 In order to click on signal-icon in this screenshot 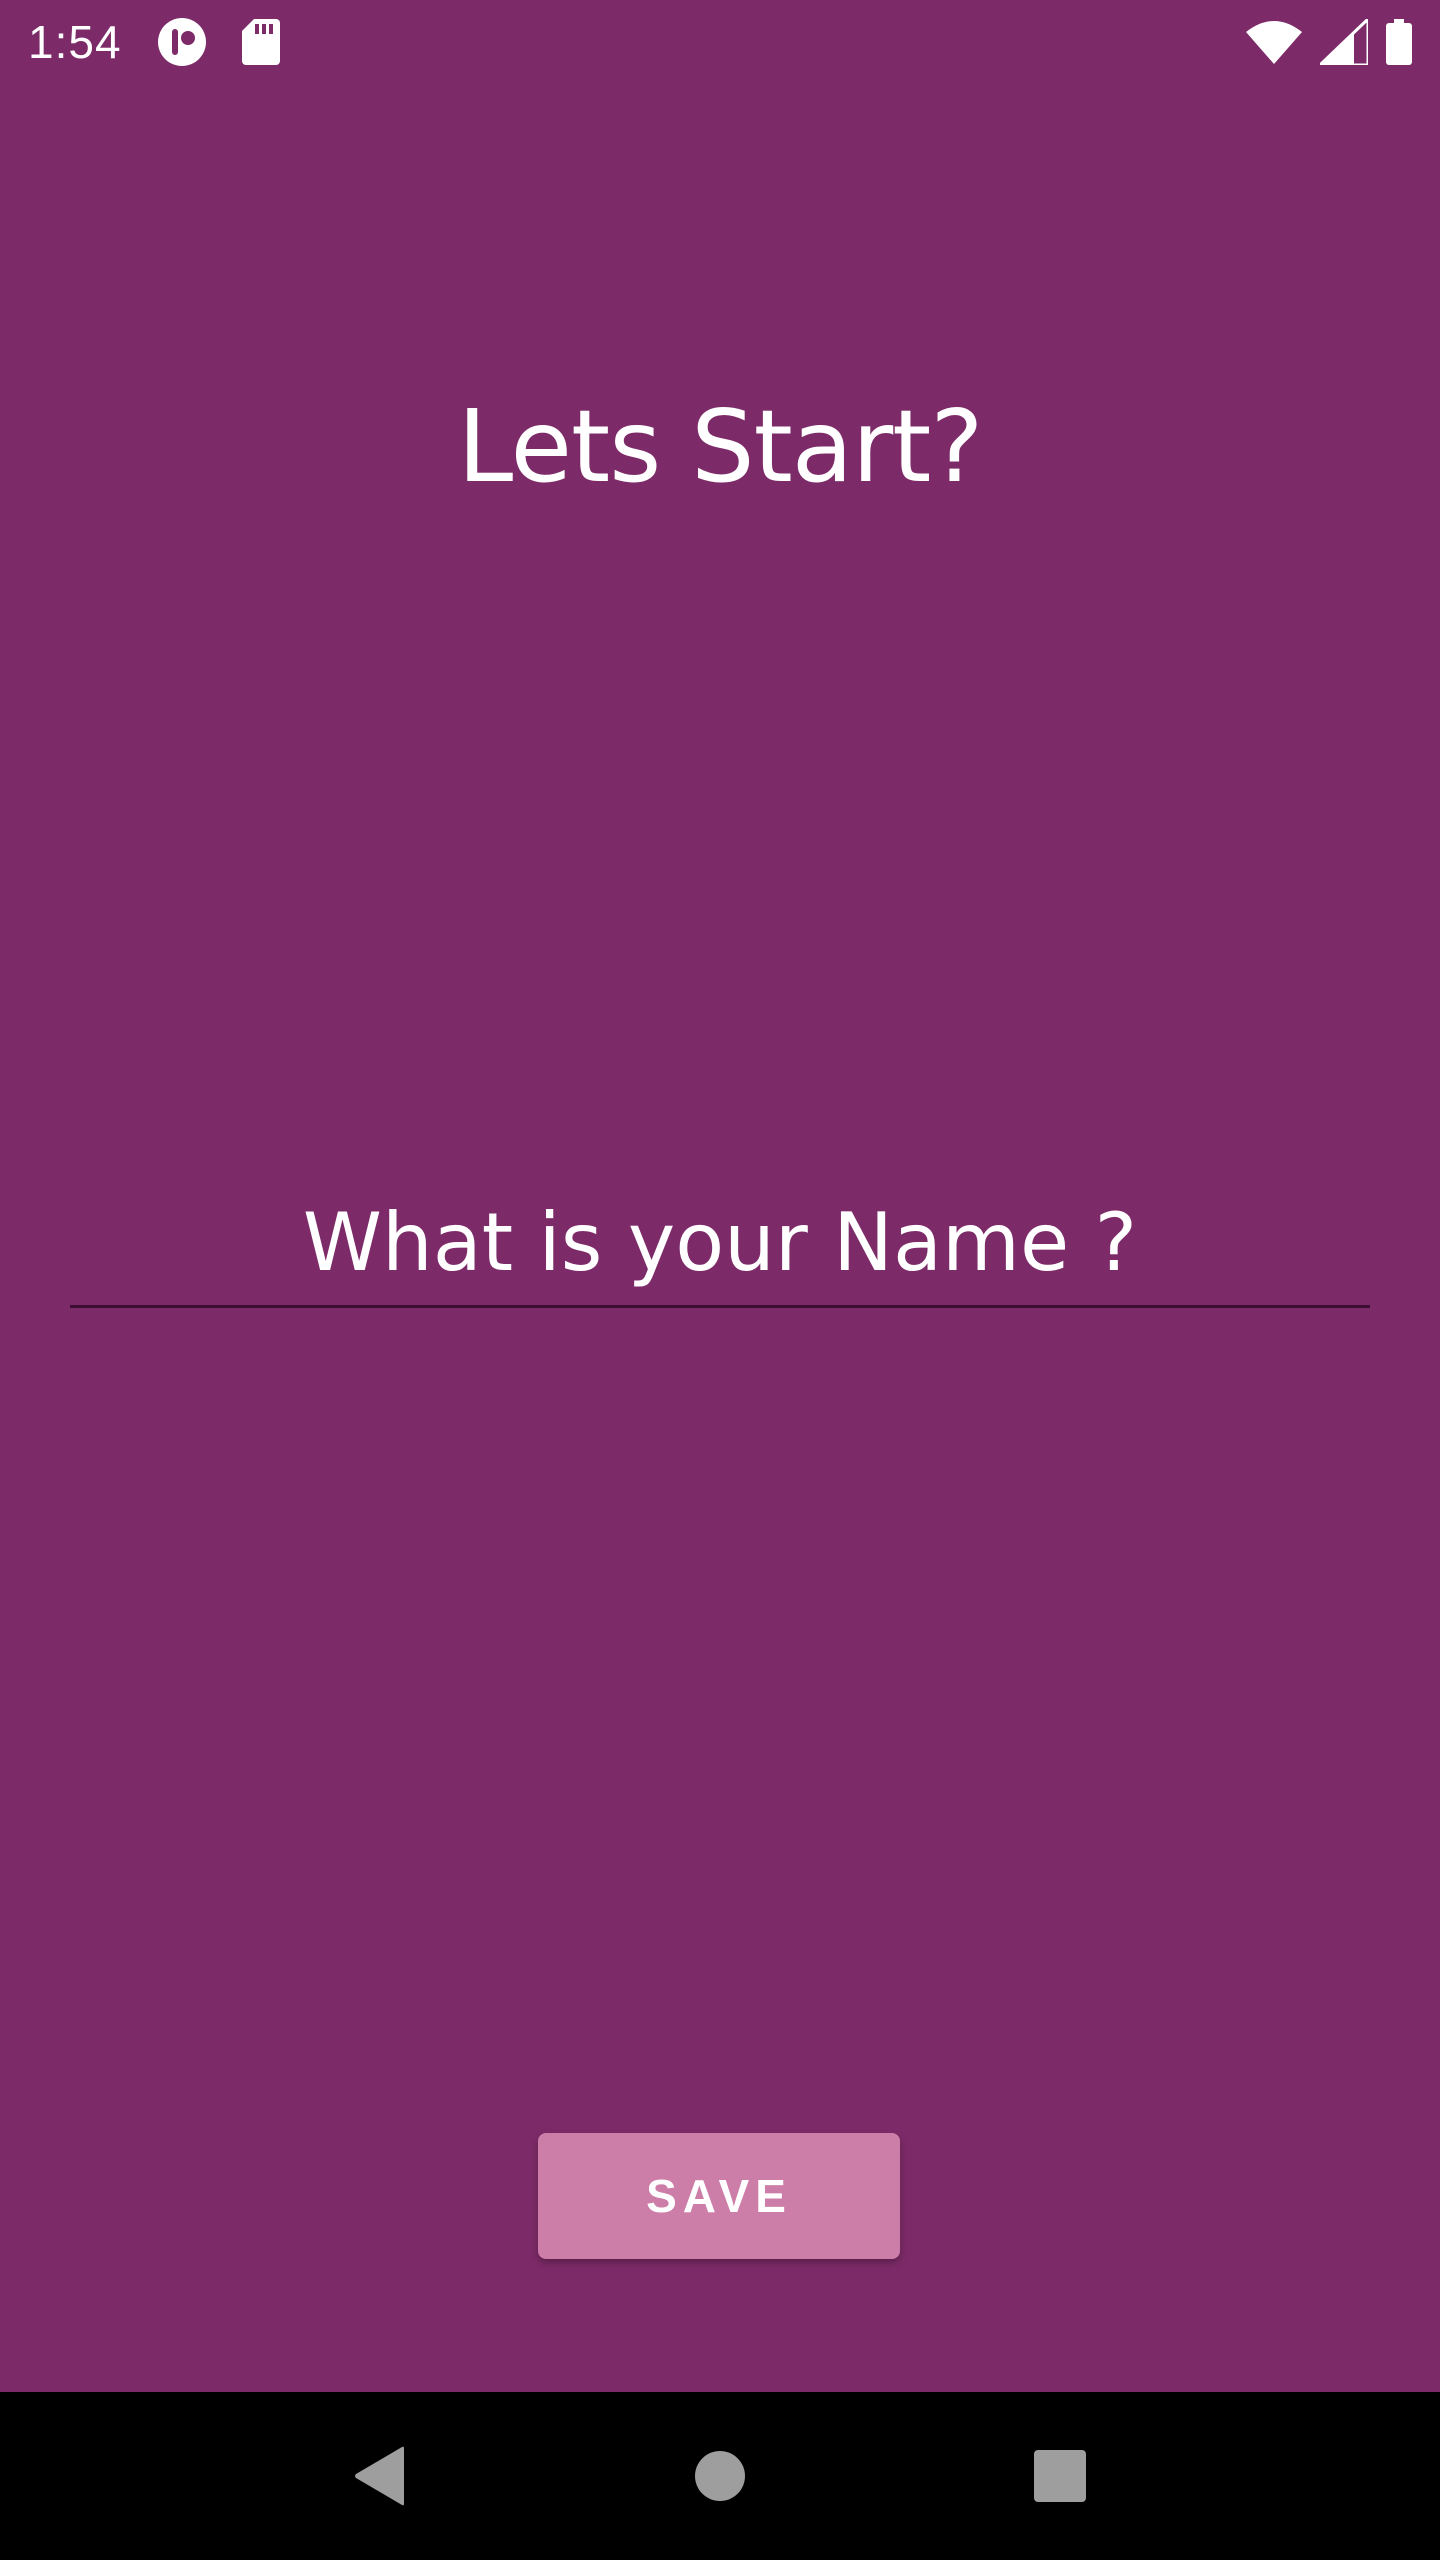, I will do `click(1344, 42)`.